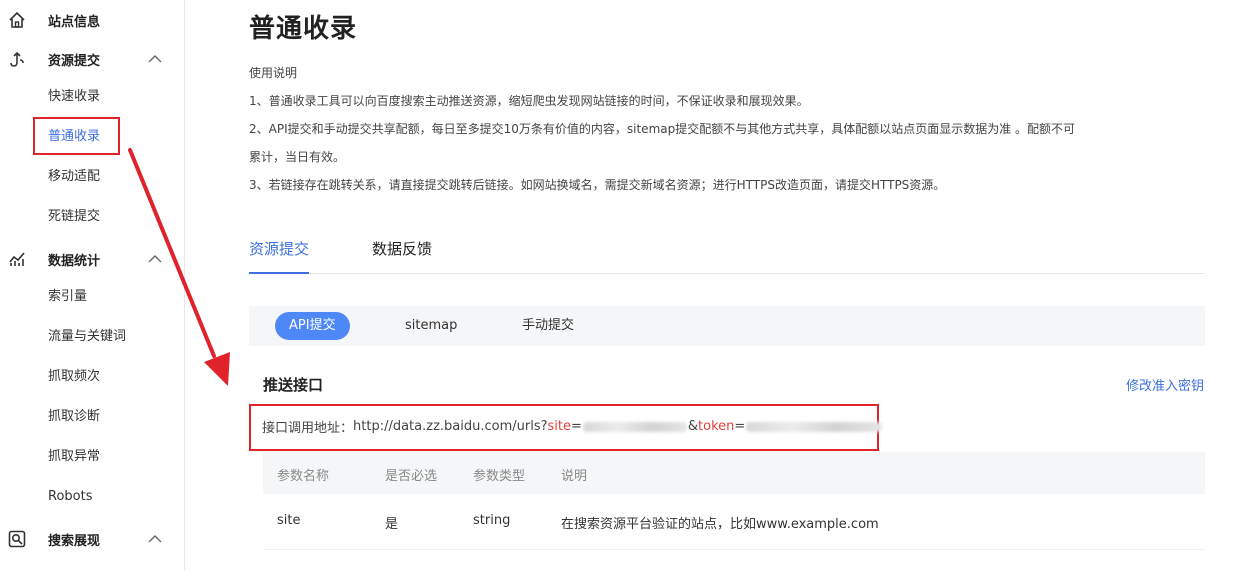  I want to click on redacted-token-value, so click(814, 426).